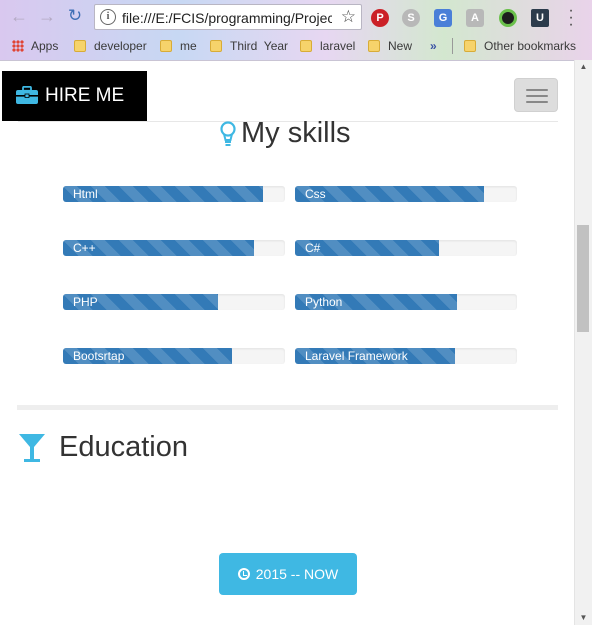  What do you see at coordinates (32, 448) in the screenshot?
I see `glass-icon` at bounding box center [32, 448].